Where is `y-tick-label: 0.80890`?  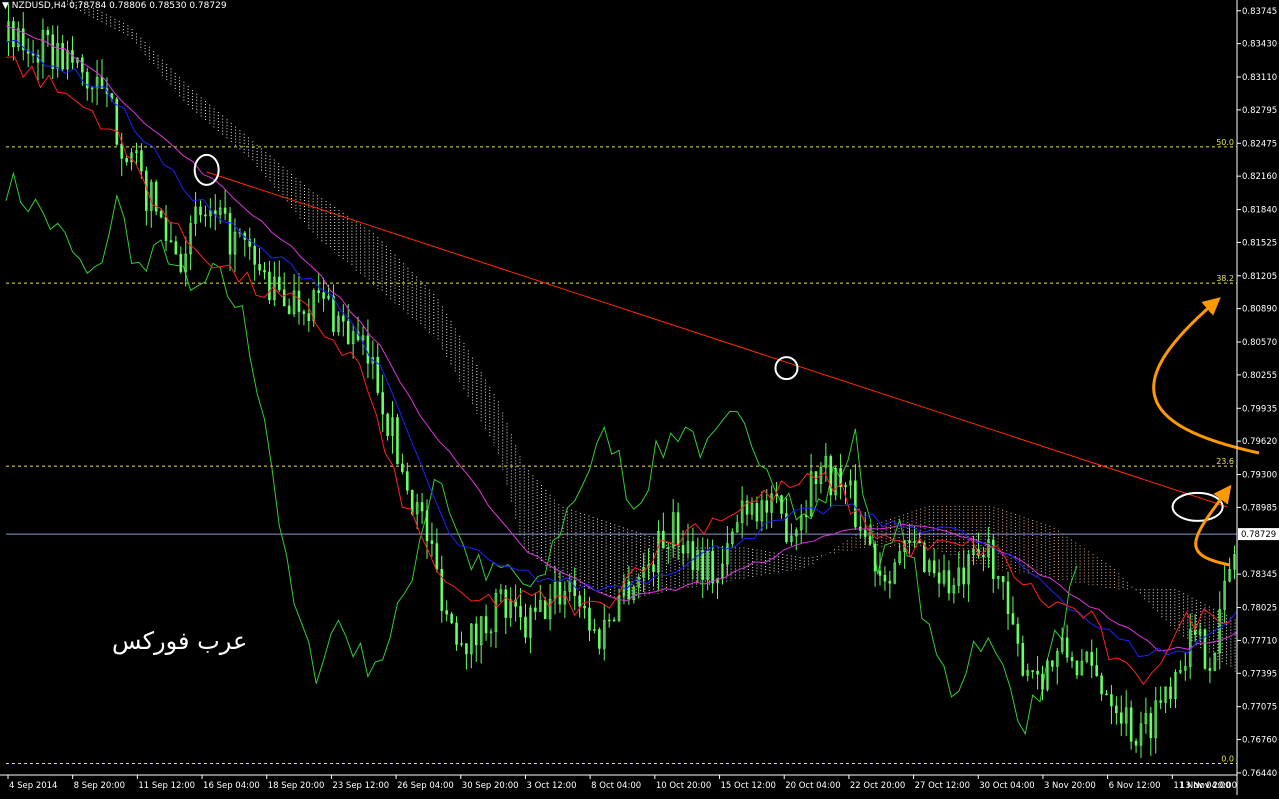
y-tick-label: 0.80890 is located at coordinates (1259, 310).